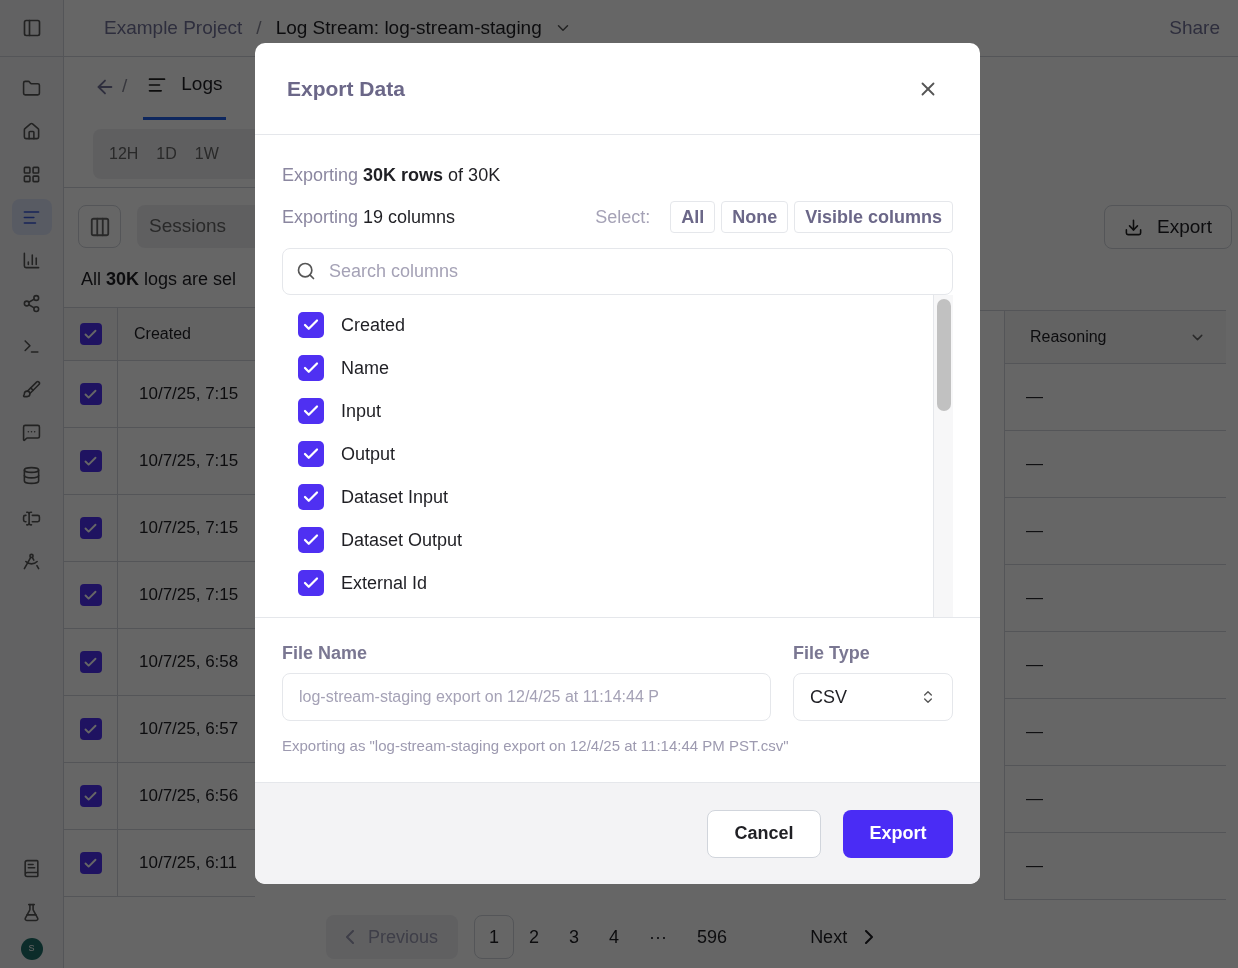  I want to click on table-cell-text: 10/7/25, 6:58, so click(188, 662).